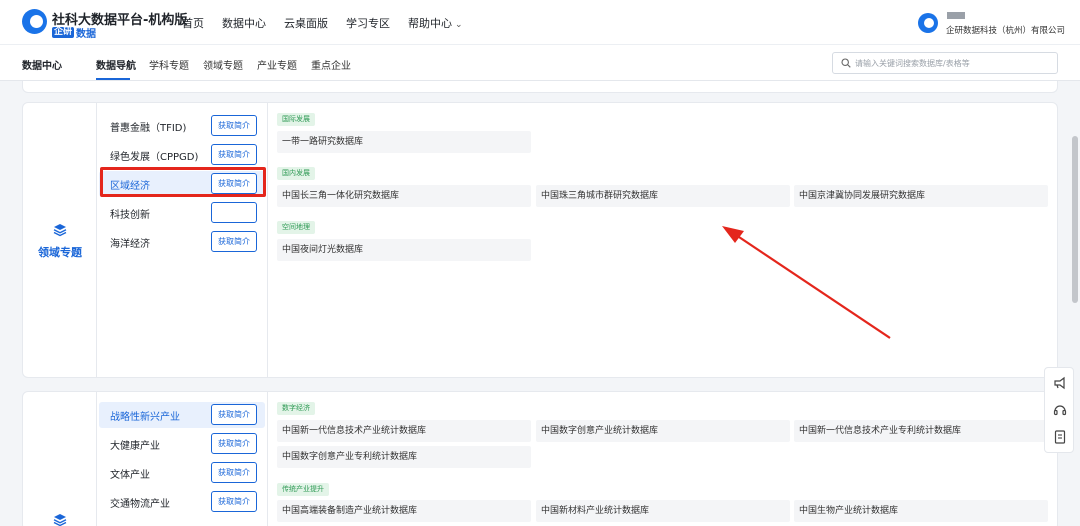 Image resolution: width=1080 pixels, height=526 pixels. I want to click on page-scrollbar, so click(1075, 219).